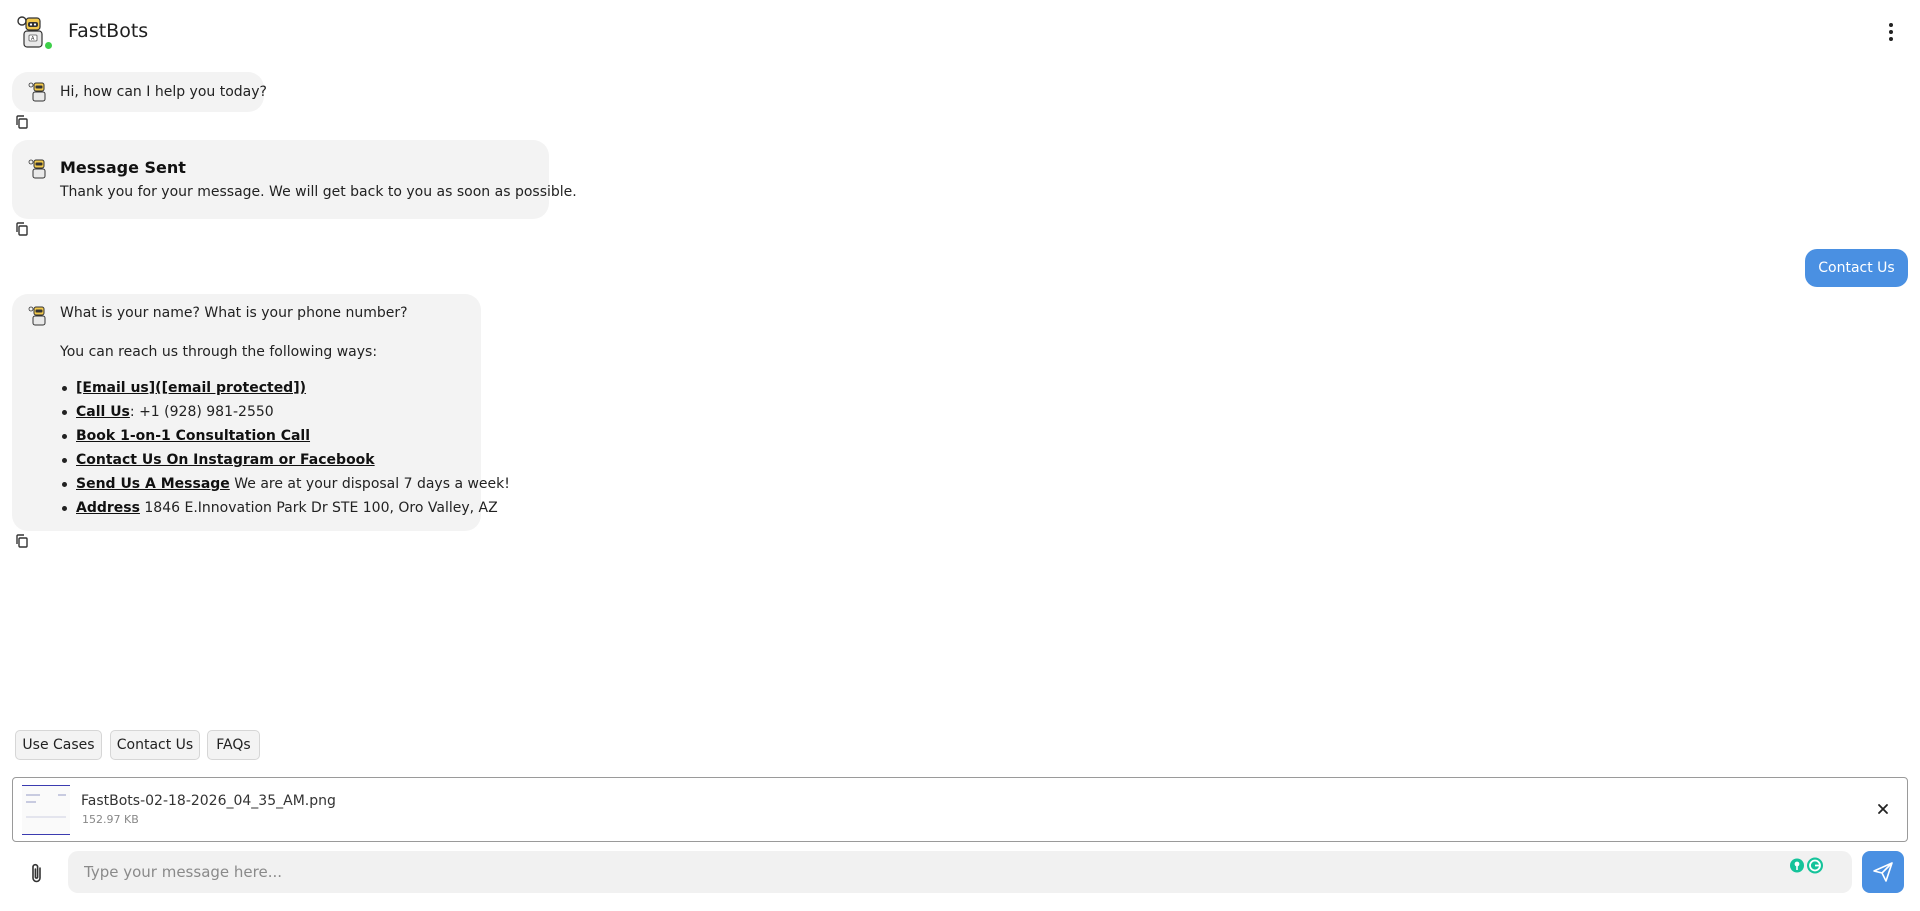 This screenshot has width=1920, height=911. Describe the element at coordinates (163, 92) in the screenshot. I see `message-text: Hi, how can I help you today?` at that location.